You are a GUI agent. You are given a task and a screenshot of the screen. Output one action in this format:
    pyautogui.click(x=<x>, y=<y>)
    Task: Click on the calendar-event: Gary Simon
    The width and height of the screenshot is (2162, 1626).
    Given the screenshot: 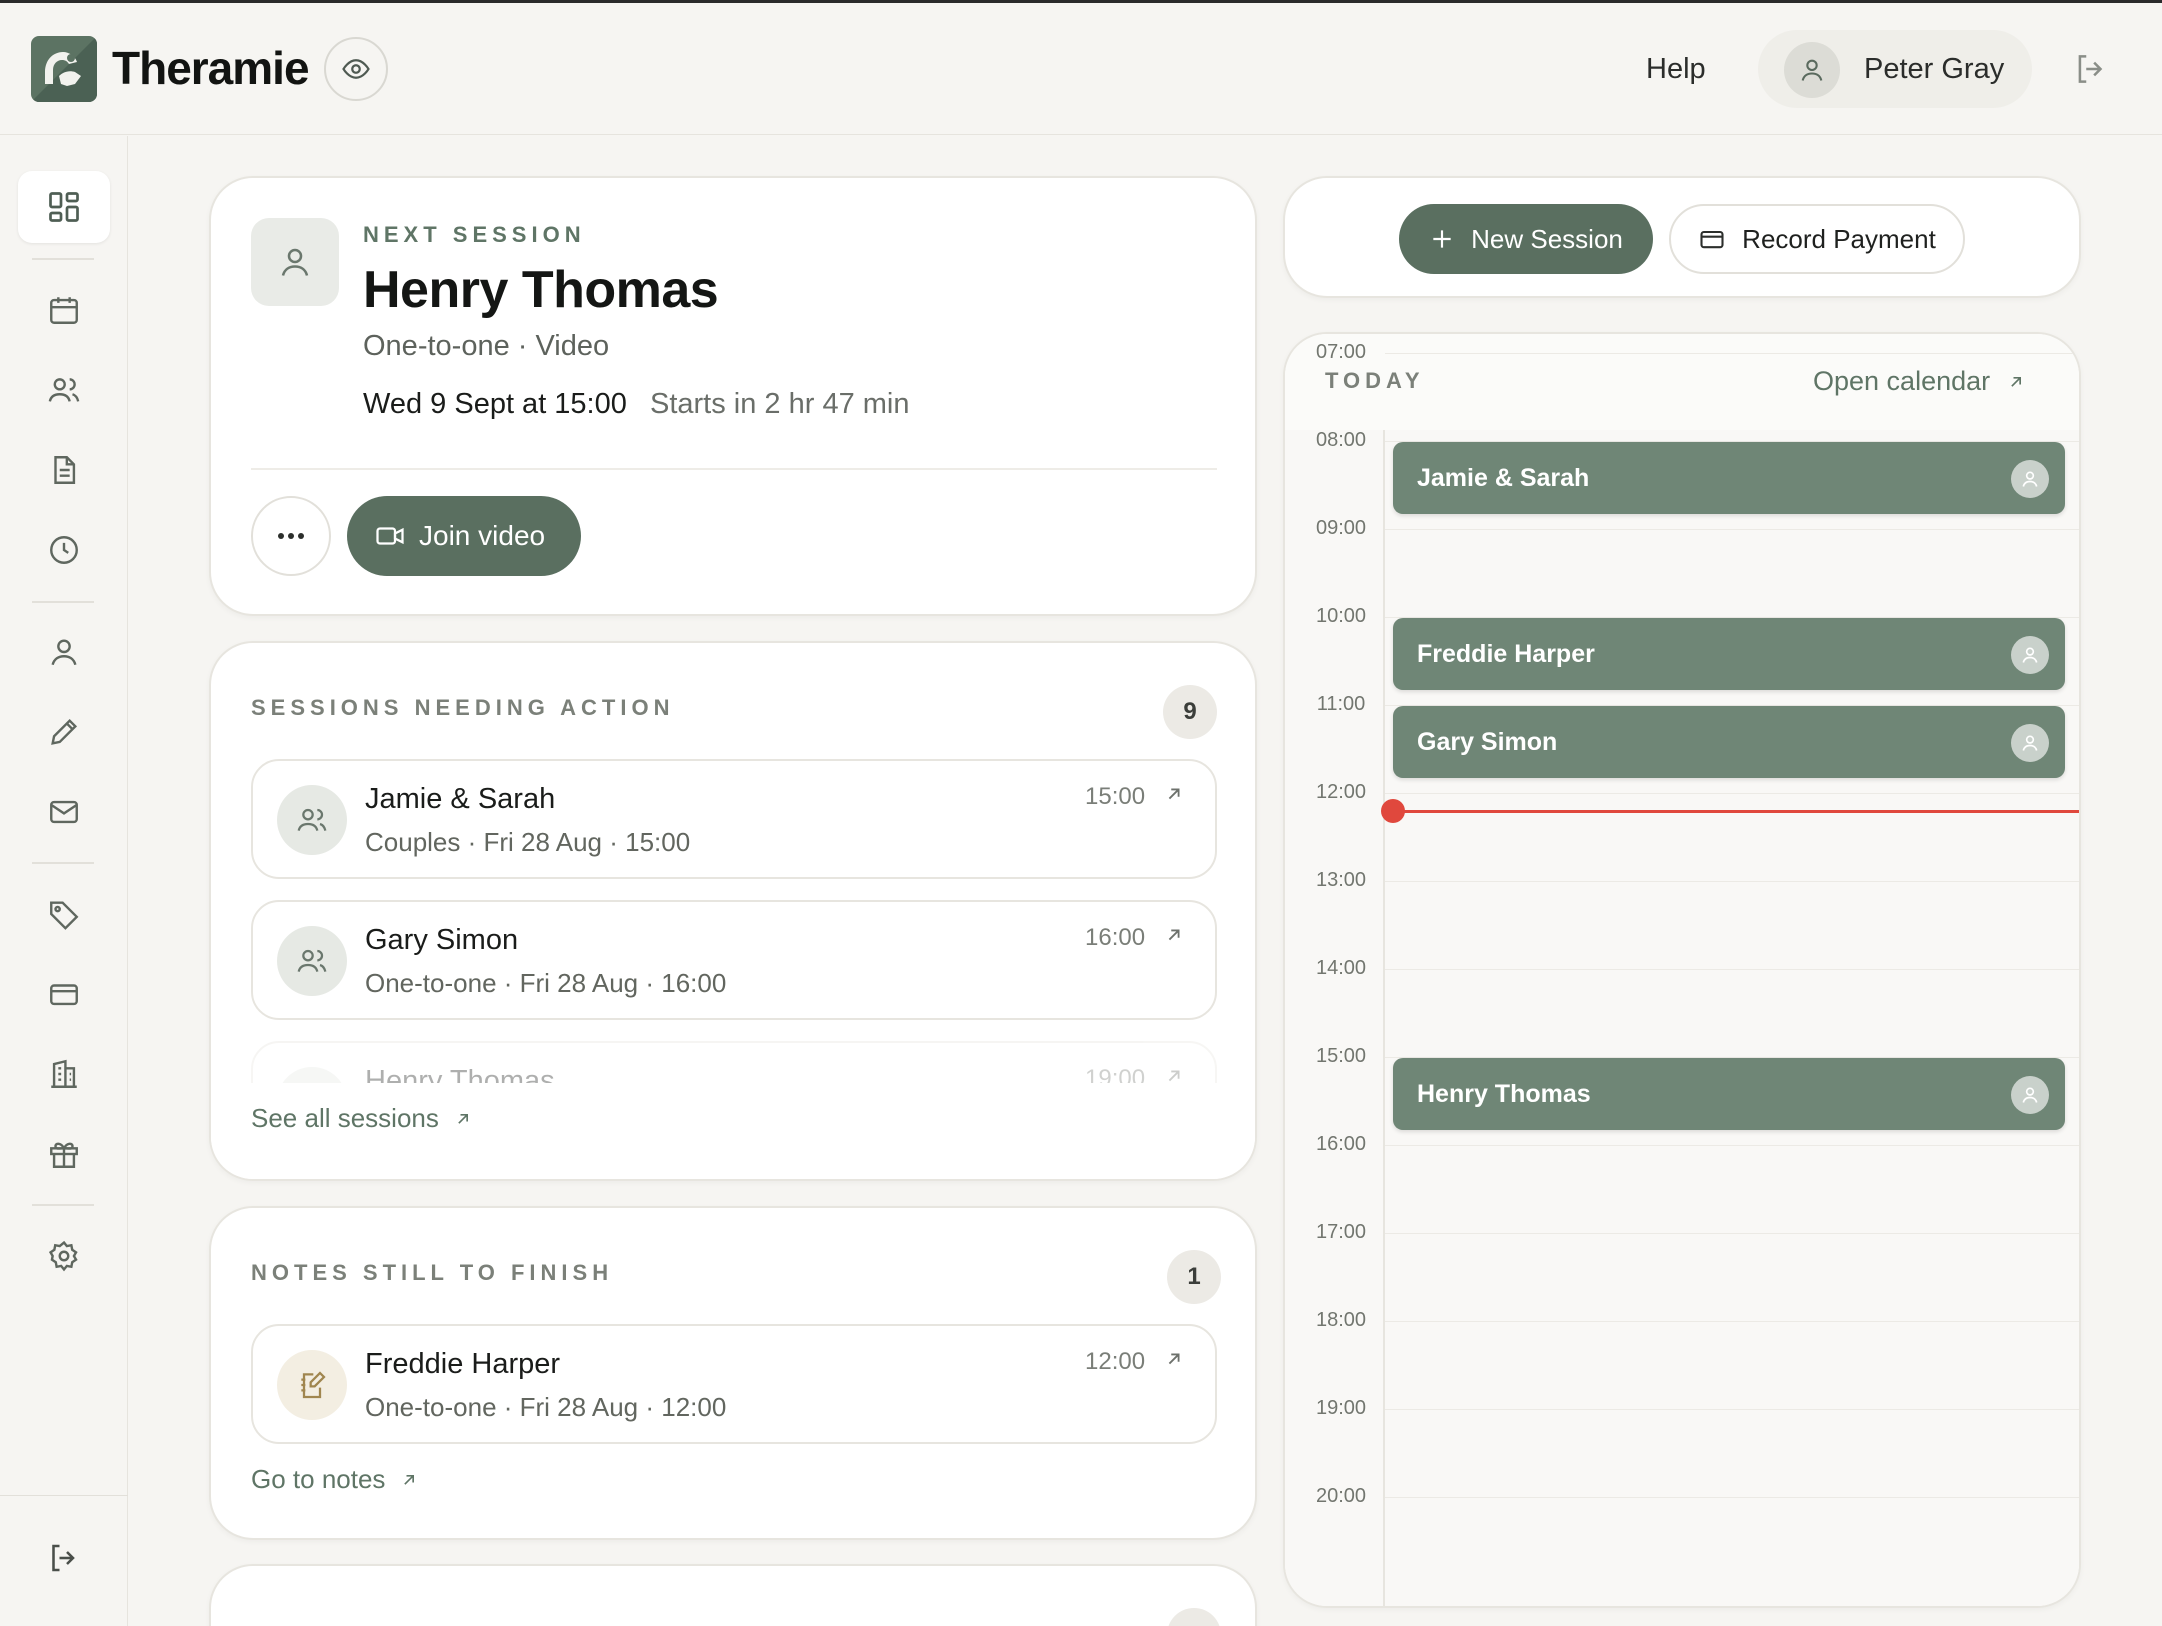 What is the action you would take?
    pyautogui.click(x=1729, y=742)
    